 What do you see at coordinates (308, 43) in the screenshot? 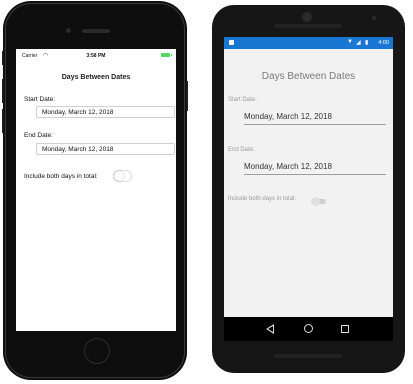
I see `android-status-bar: ▼ ◢ ▮ 4:00` at bounding box center [308, 43].